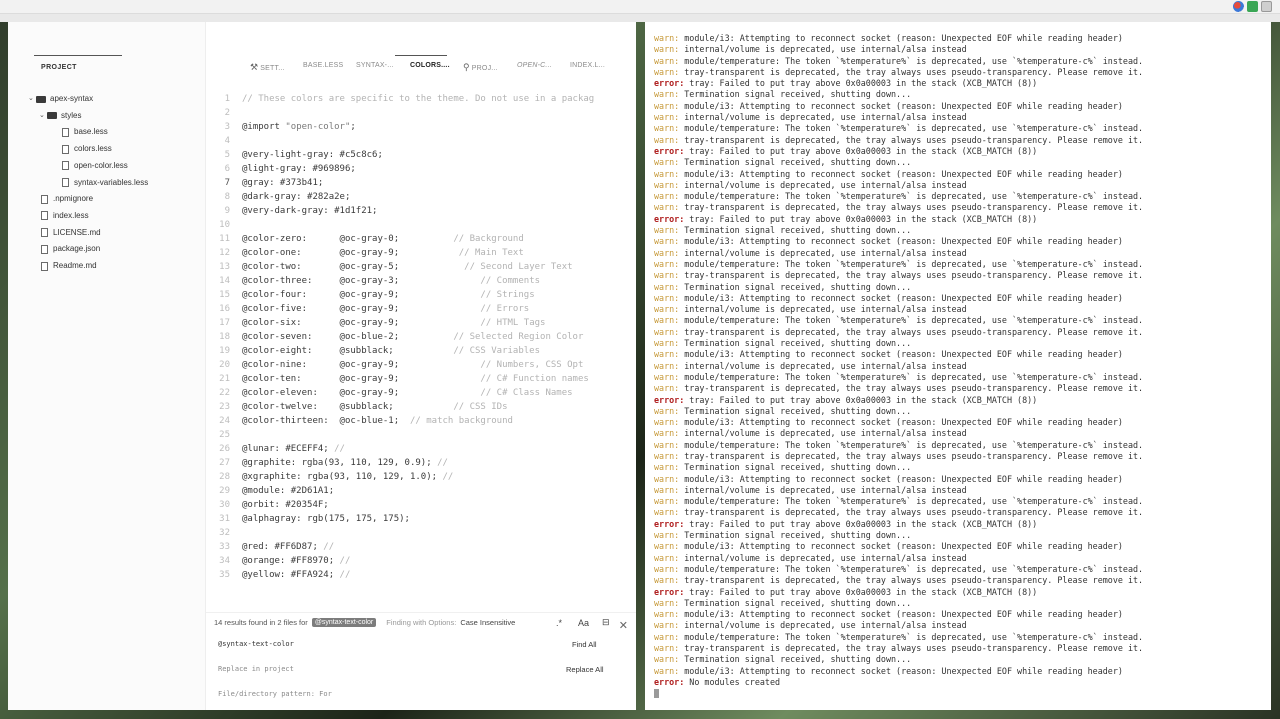  I want to click on line-number: 34, so click(224, 561).